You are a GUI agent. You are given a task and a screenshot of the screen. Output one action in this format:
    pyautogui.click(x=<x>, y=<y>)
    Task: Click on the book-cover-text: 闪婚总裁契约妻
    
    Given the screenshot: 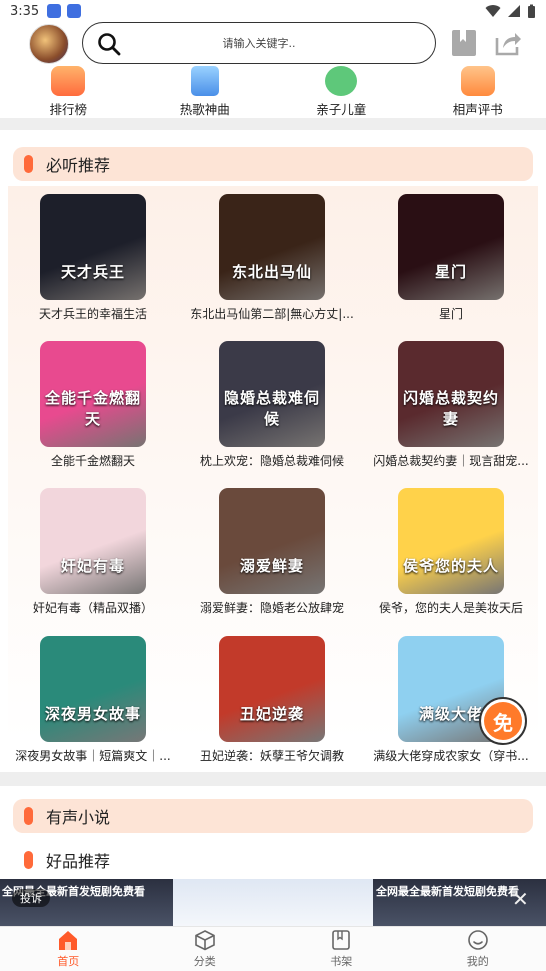 What is the action you would take?
    pyautogui.click(x=450, y=408)
    